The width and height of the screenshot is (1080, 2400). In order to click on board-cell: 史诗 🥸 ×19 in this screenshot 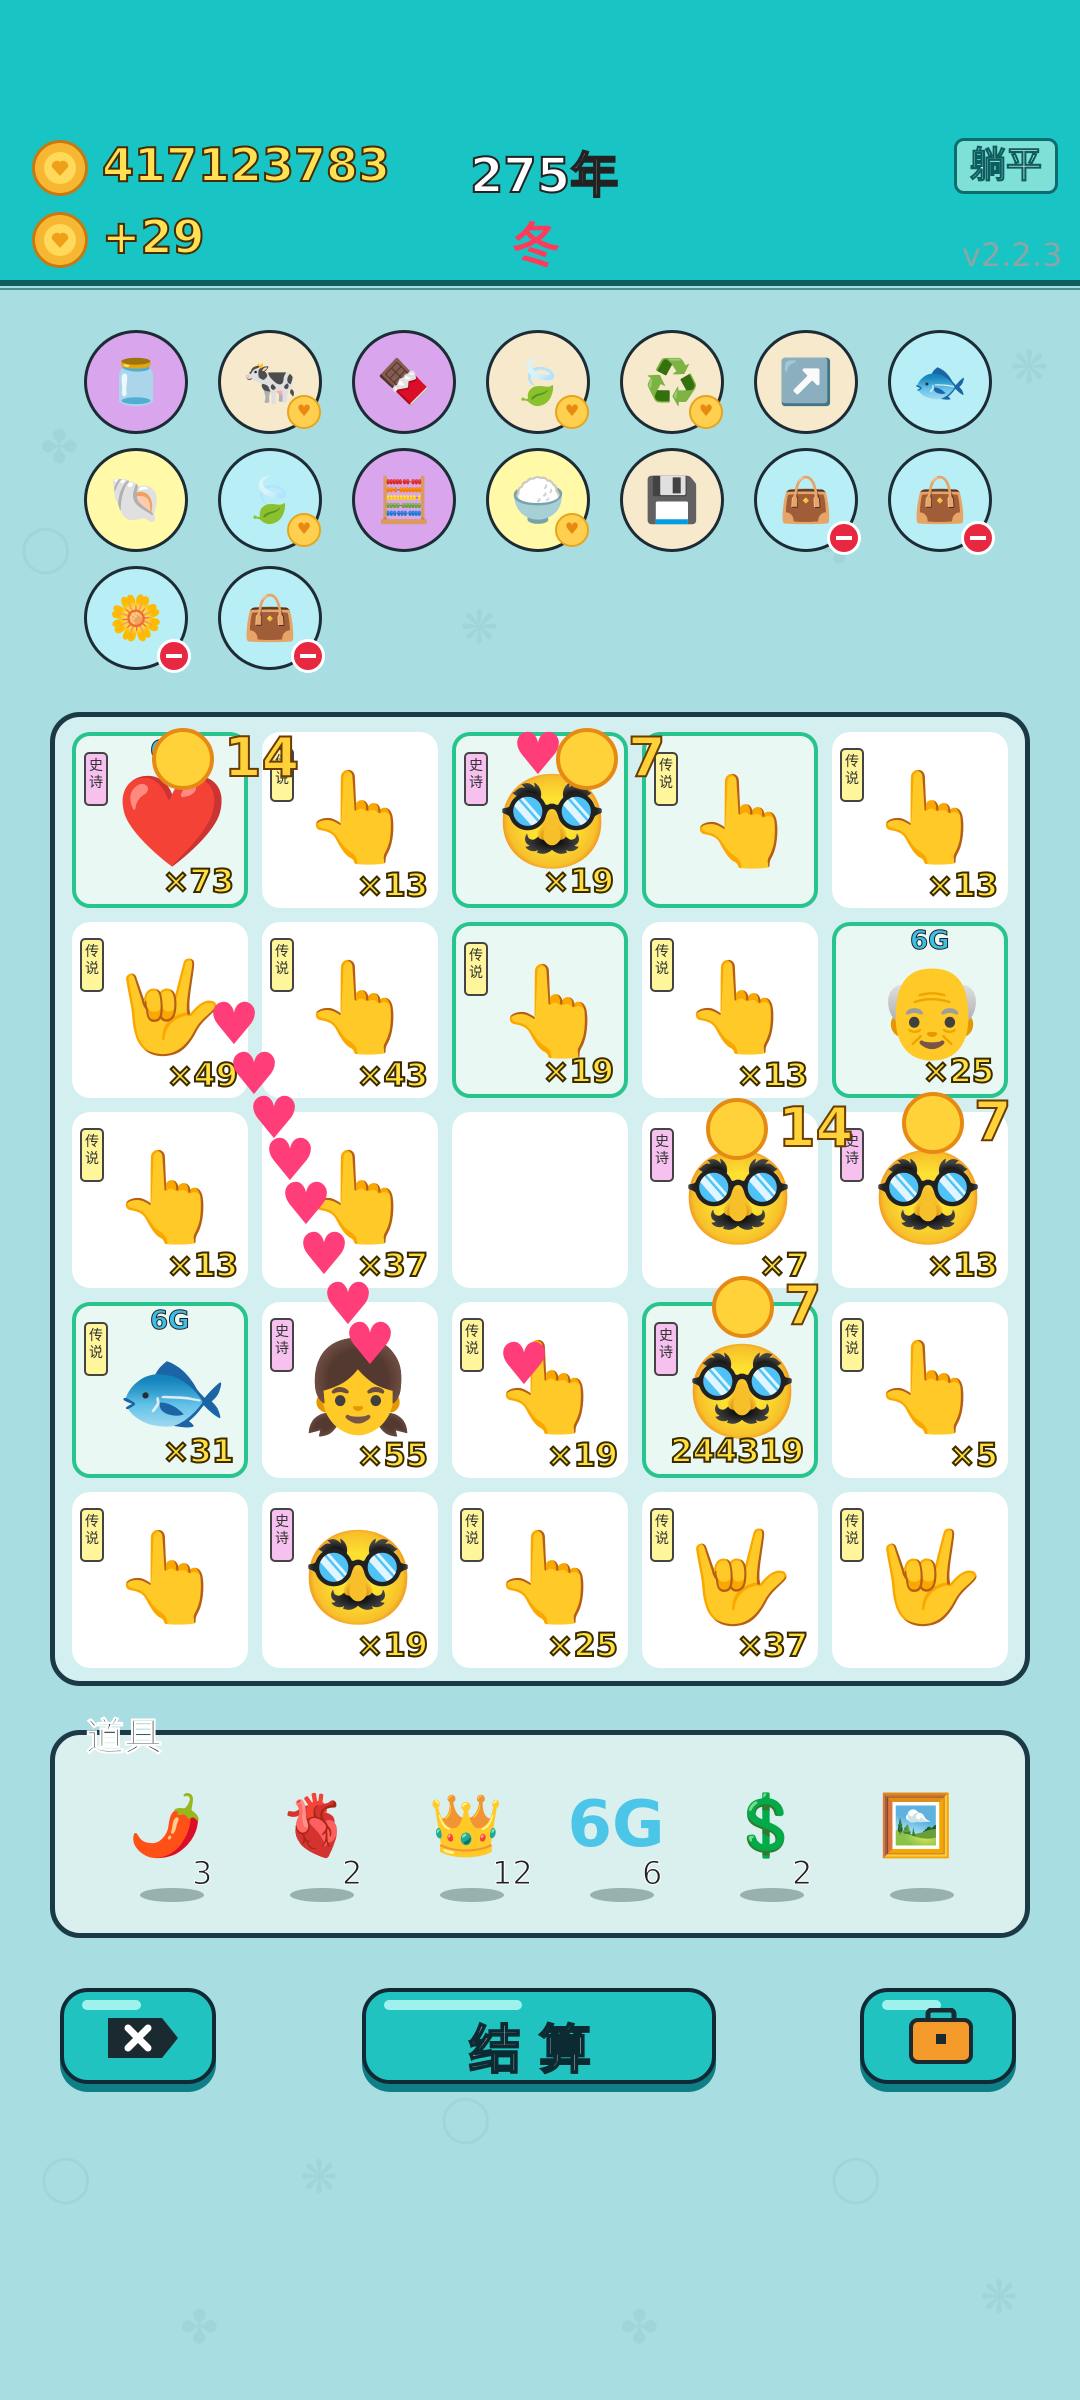, I will do `click(350, 1580)`.